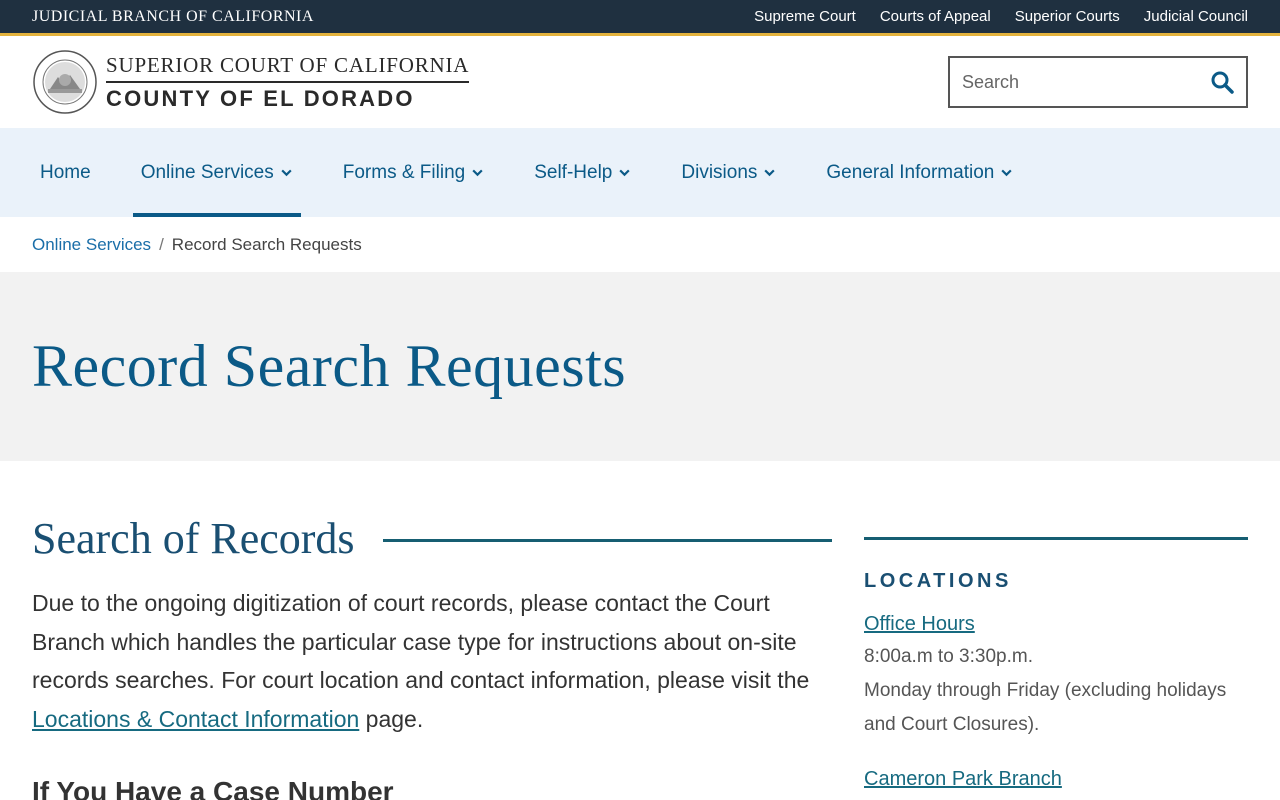 The width and height of the screenshot is (1280, 800). What do you see at coordinates (1222, 82) in the screenshot?
I see `search-icon` at bounding box center [1222, 82].